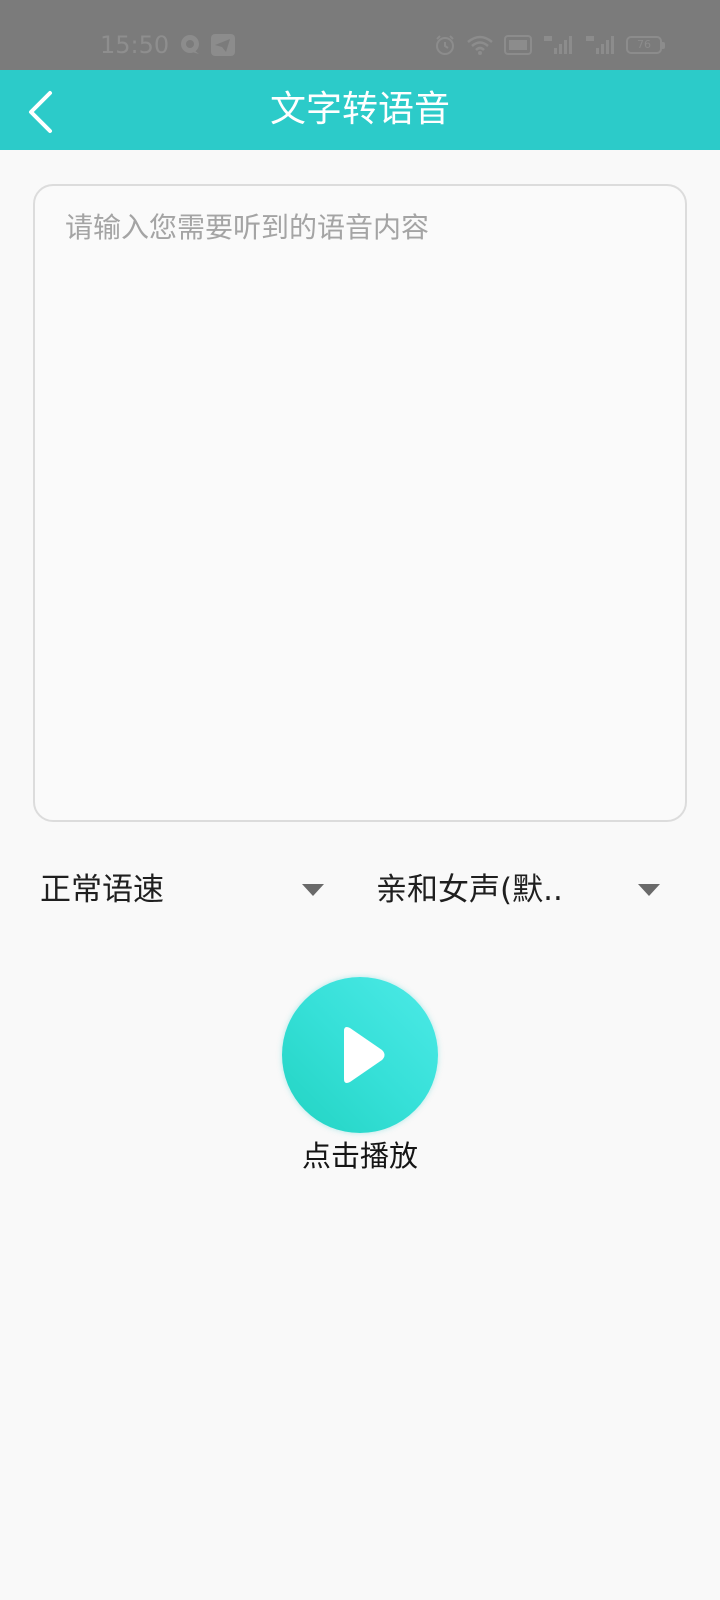  Describe the element at coordinates (135, 45) in the screenshot. I see `status-time: 15:50` at that location.